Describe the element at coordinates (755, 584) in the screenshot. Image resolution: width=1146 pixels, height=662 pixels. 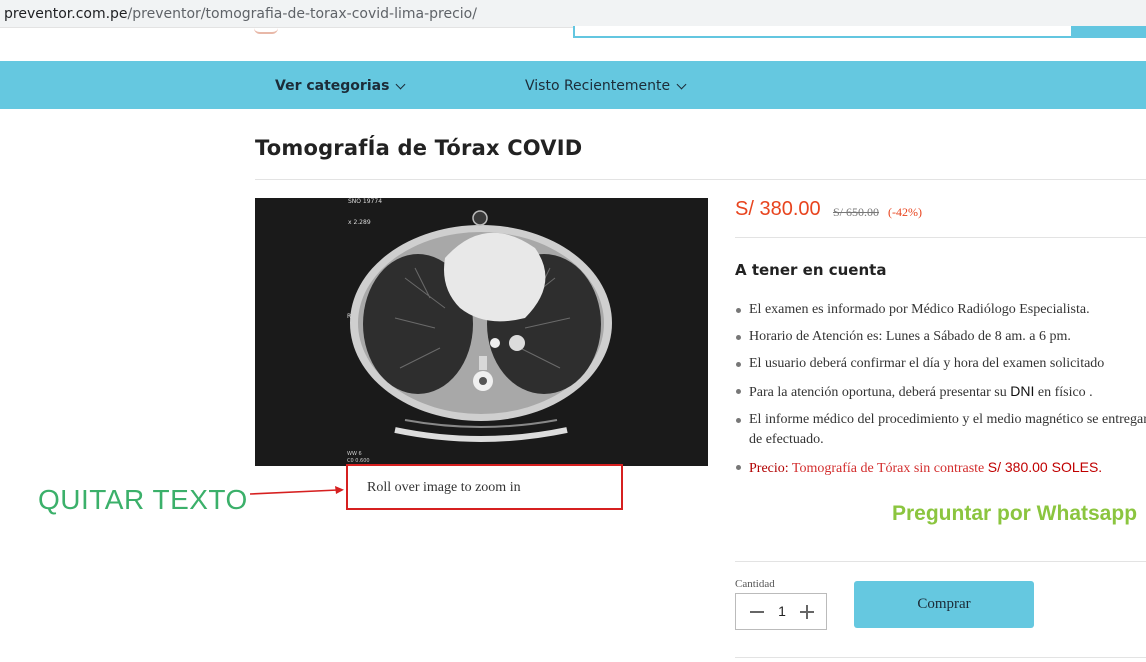
I see `quantity-label: Cantidad` at that location.